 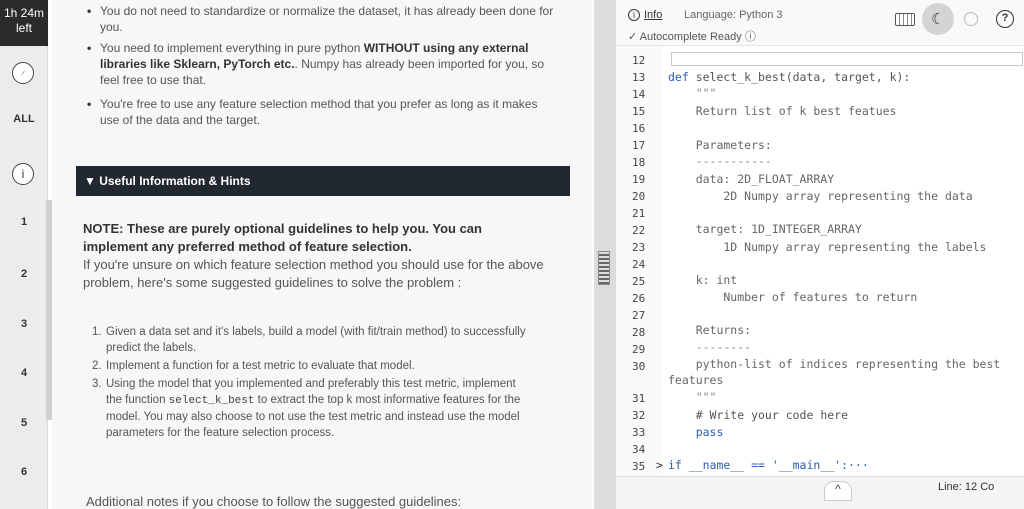 I want to click on line-number: 19, so click(x=639, y=179).